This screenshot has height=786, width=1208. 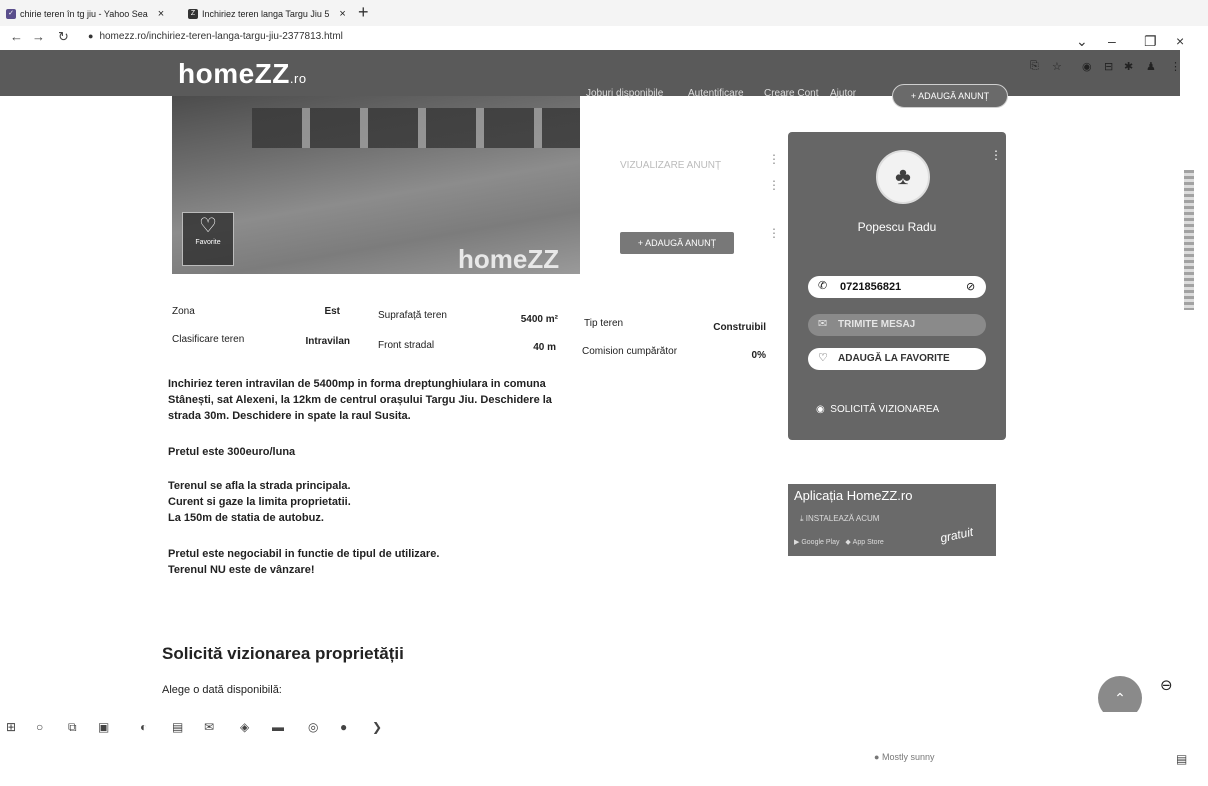 I want to click on listing-photo: ♡ Favorite homeZZ, so click(x=376, y=185).